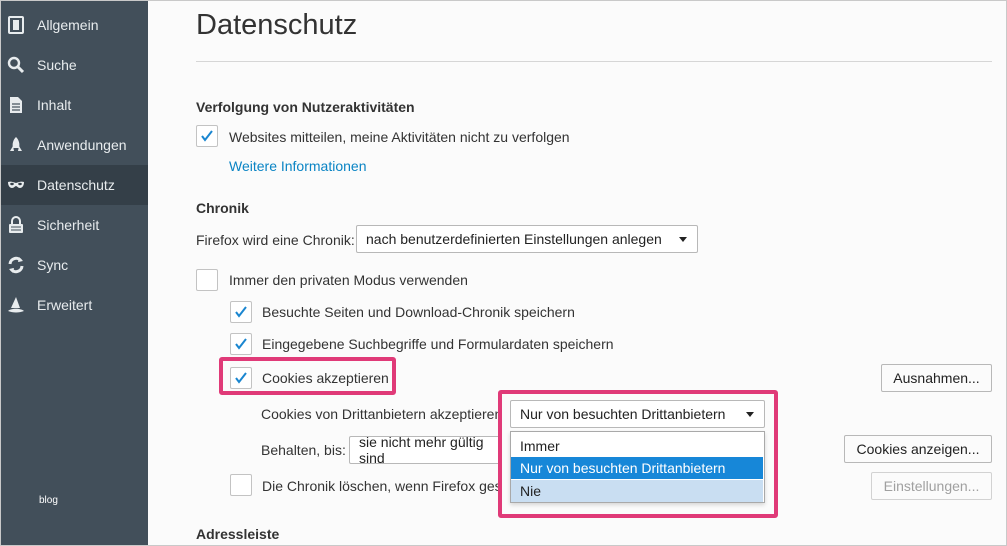 The height and width of the screenshot is (546, 1007). What do you see at coordinates (207, 280) in the screenshot?
I see `private-mode-checkbox` at bounding box center [207, 280].